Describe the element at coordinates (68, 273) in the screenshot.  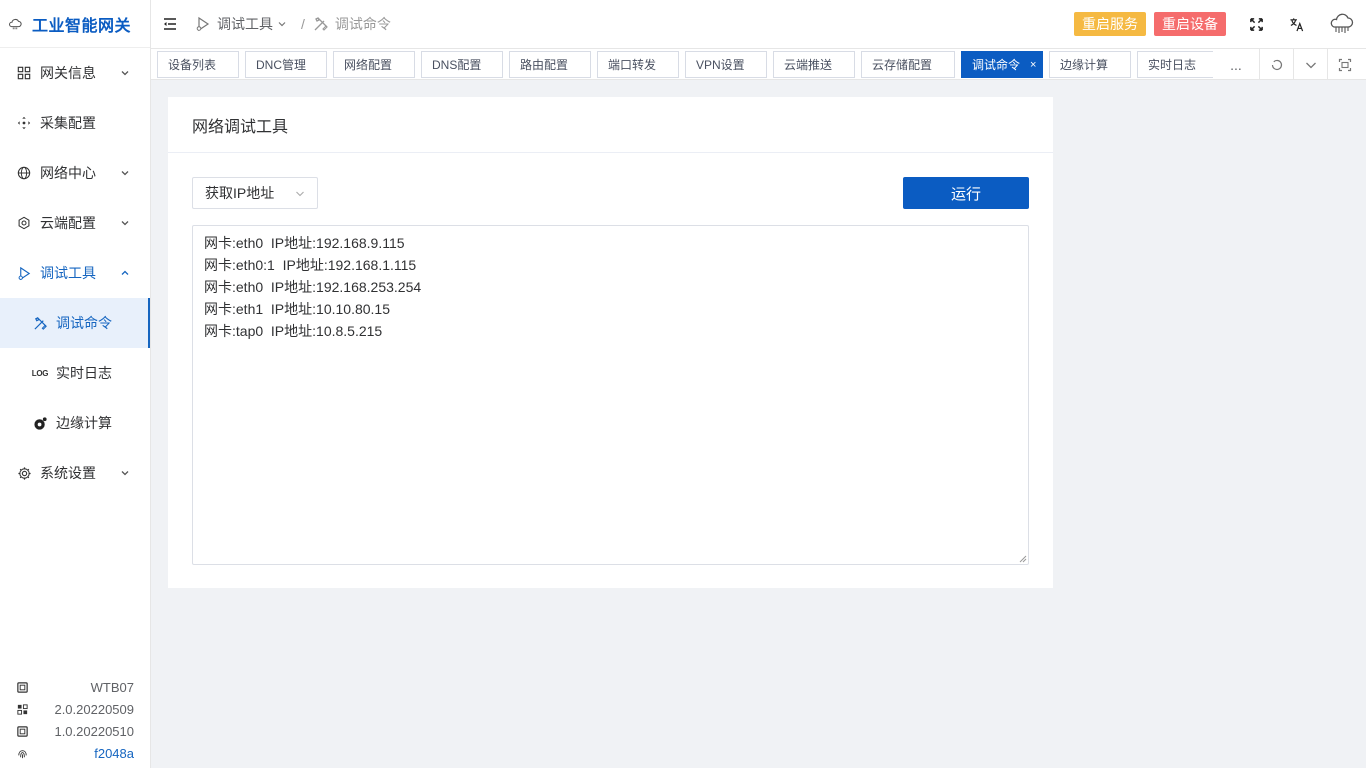
I see `sidebar-item-label: 调试工具` at that location.